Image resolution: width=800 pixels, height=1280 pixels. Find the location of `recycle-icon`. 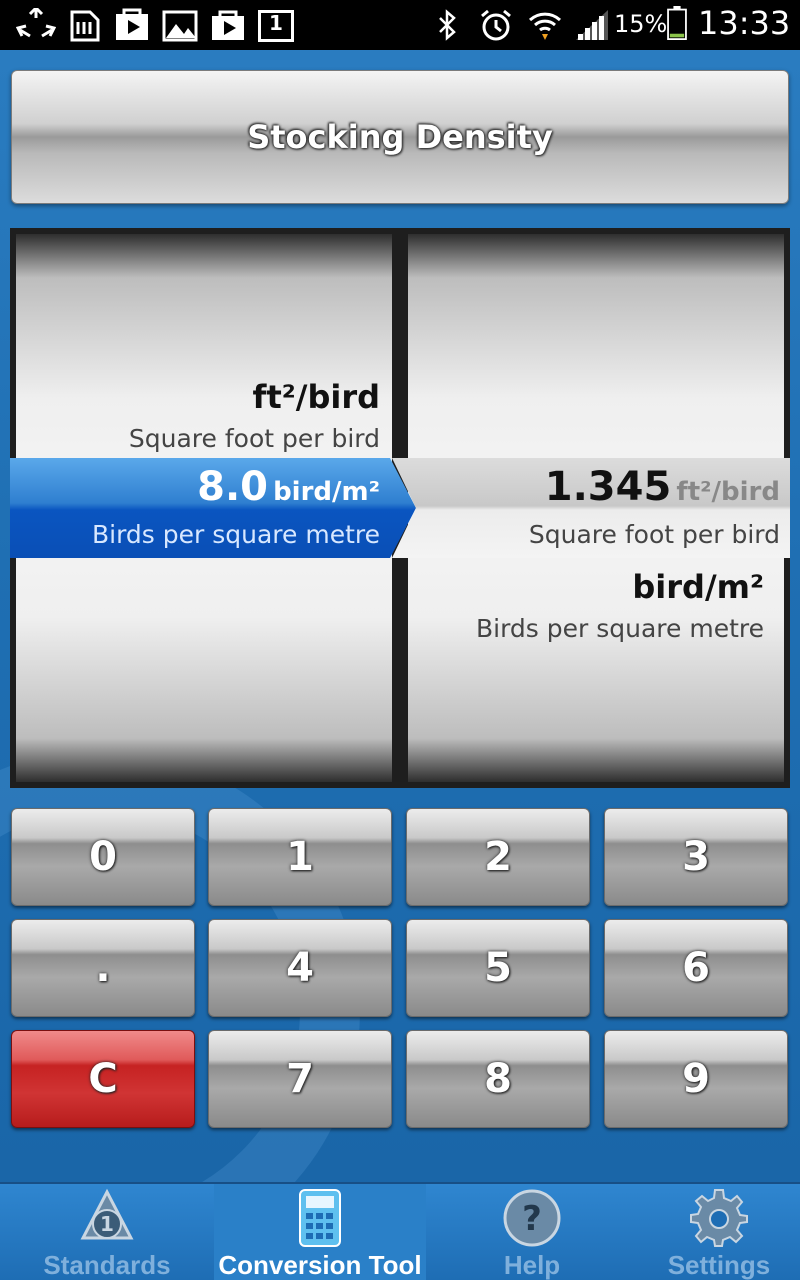

recycle-icon is located at coordinates (36, 23).